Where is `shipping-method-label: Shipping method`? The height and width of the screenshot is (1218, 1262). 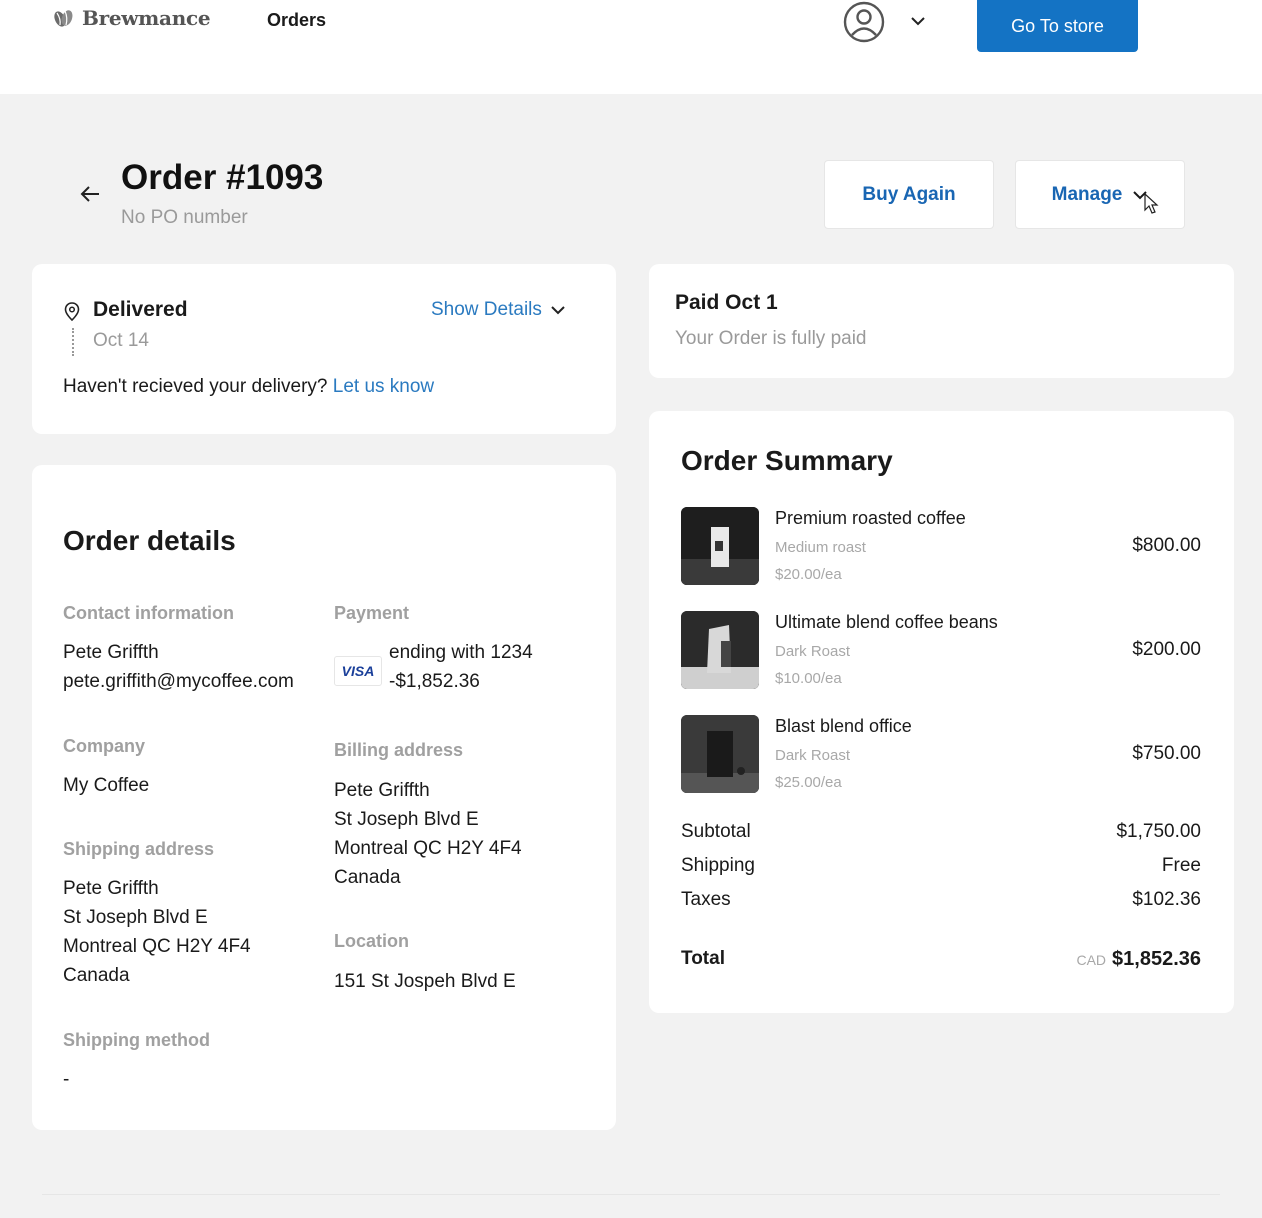 shipping-method-label: Shipping method is located at coordinates (136, 1040).